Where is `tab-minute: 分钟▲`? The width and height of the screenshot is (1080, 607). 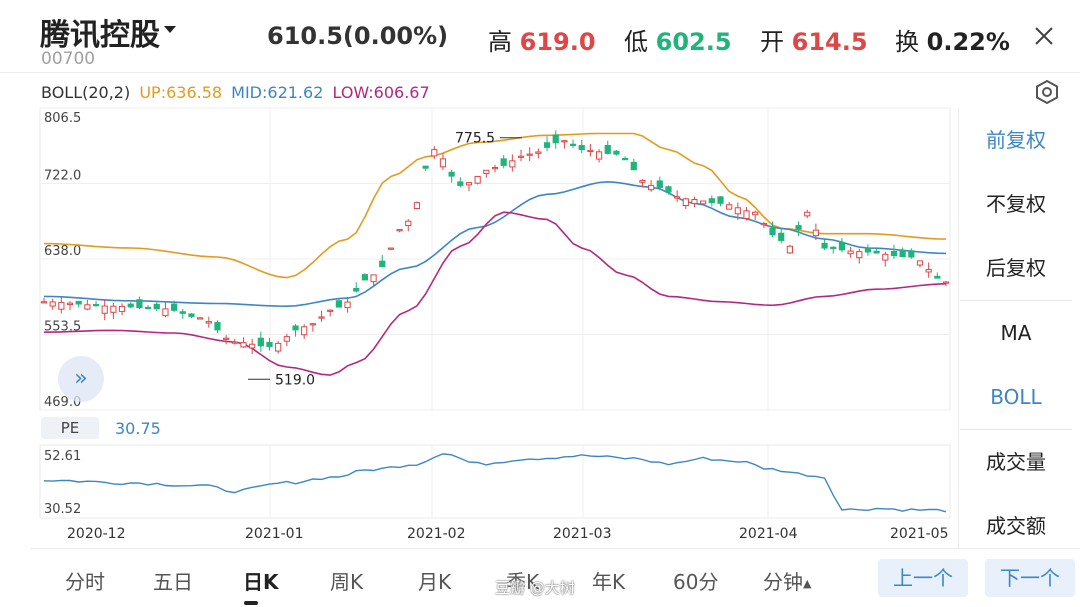 tab-minute: 分钟▲ is located at coordinates (787, 580).